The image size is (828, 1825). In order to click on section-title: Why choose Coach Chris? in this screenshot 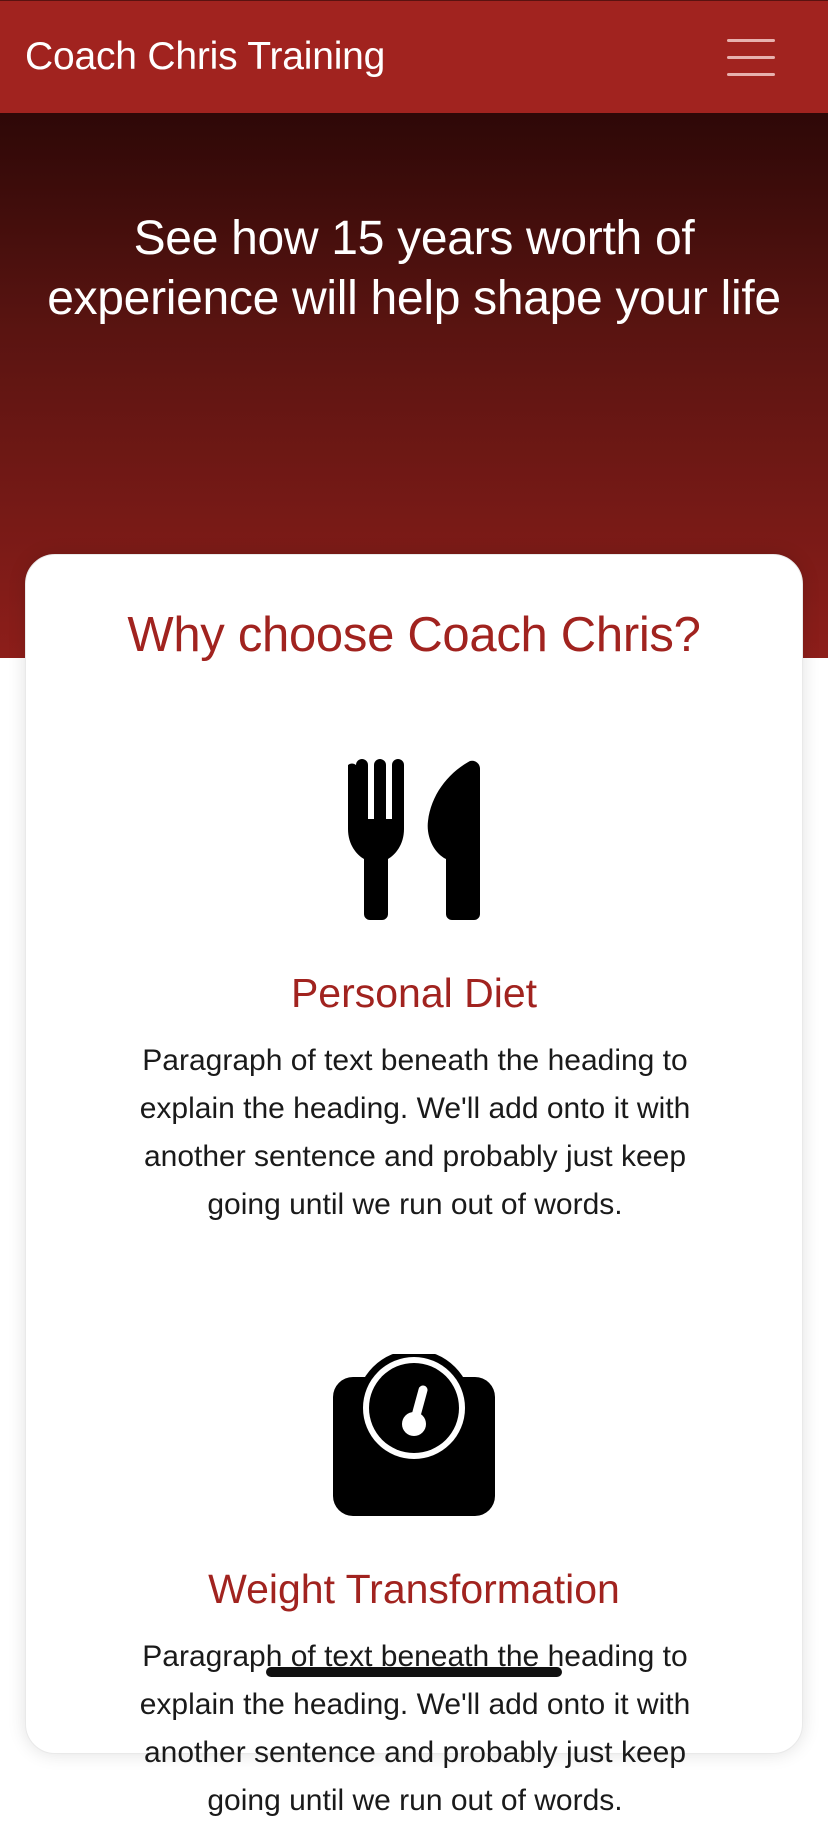, I will do `click(414, 635)`.